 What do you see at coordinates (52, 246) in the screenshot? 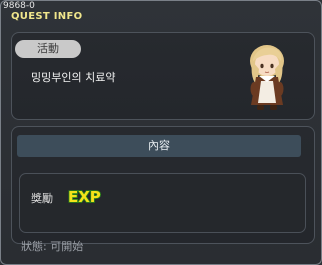
I see `quest-status: 狀態: 可開始` at bounding box center [52, 246].